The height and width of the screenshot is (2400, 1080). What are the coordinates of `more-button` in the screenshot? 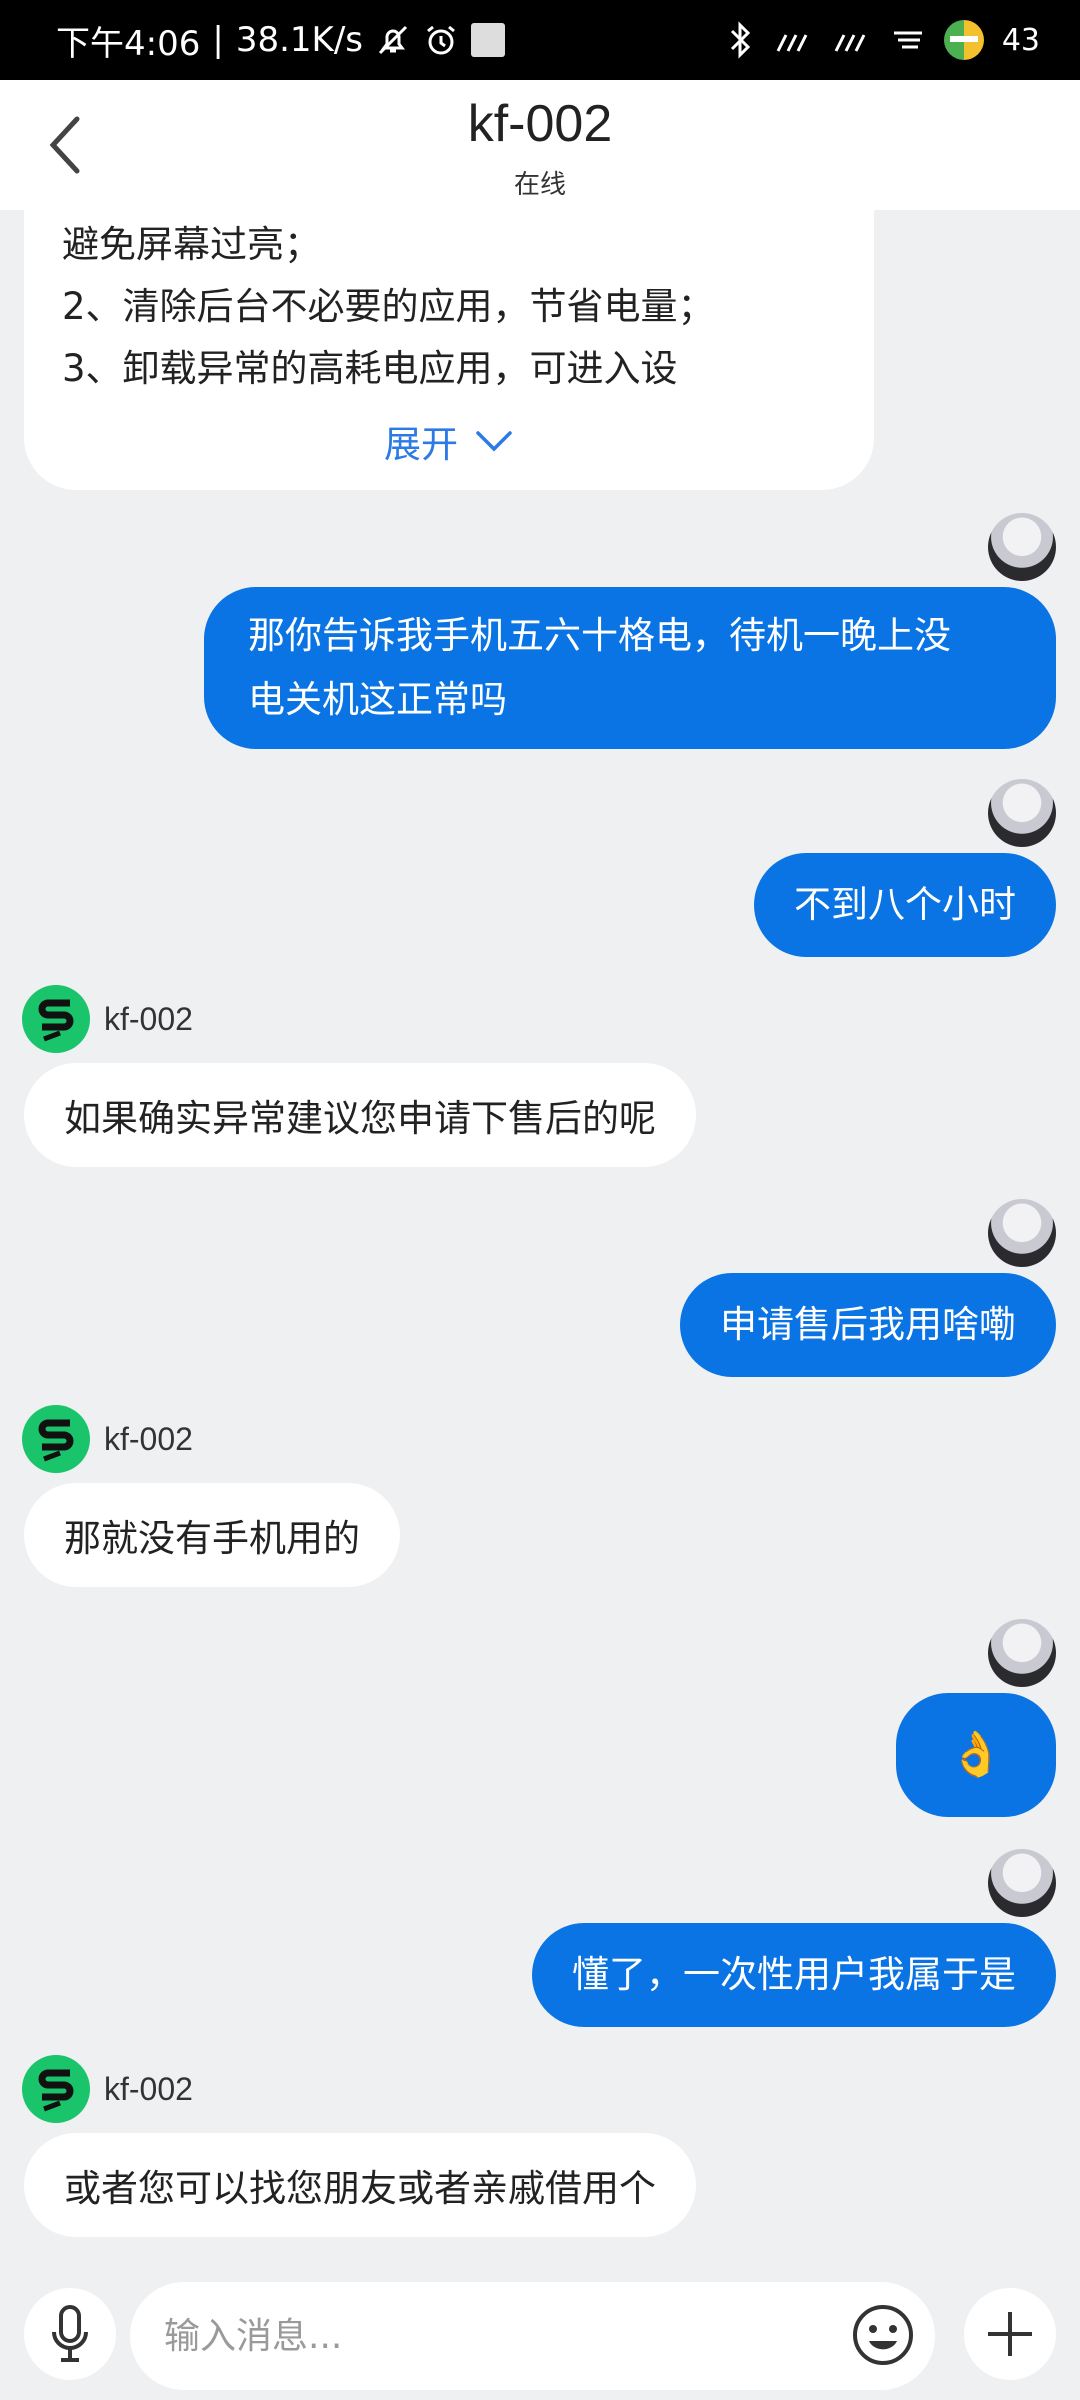 It's located at (1010, 2334).